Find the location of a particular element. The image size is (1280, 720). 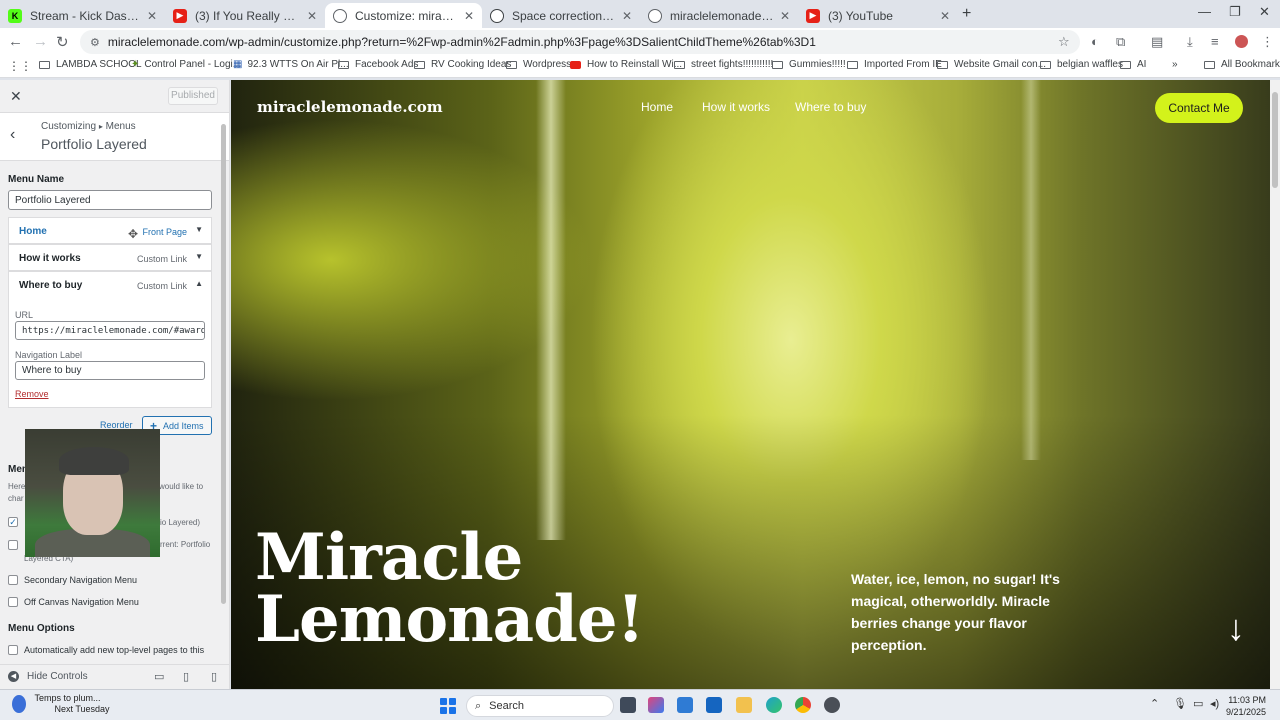

puzzle-icon: ⧉ is located at coordinates (1120, 42).